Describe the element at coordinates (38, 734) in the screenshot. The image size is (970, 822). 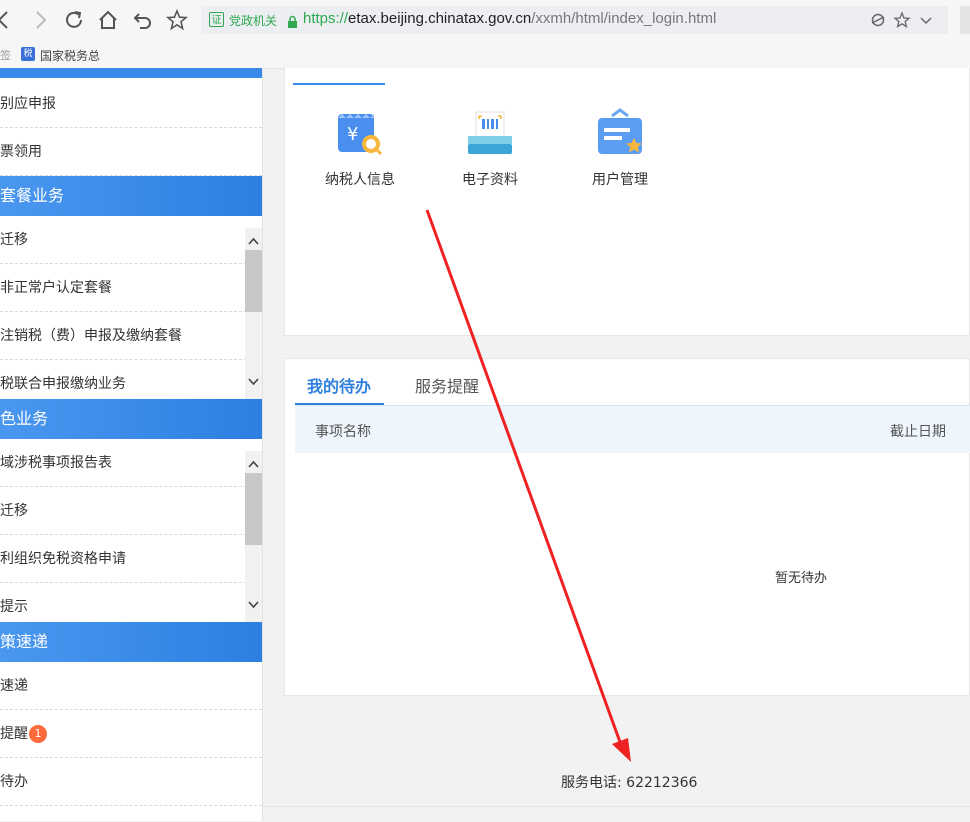
I see `notification-badge: 1` at that location.